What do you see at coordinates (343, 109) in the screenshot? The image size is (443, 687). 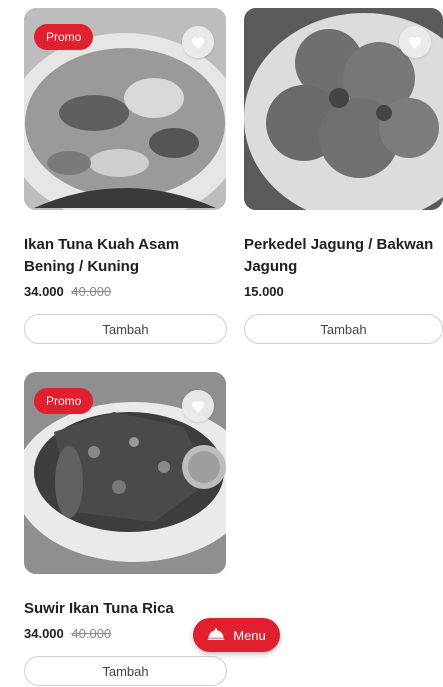 I see `food-photo` at bounding box center [343, 109].